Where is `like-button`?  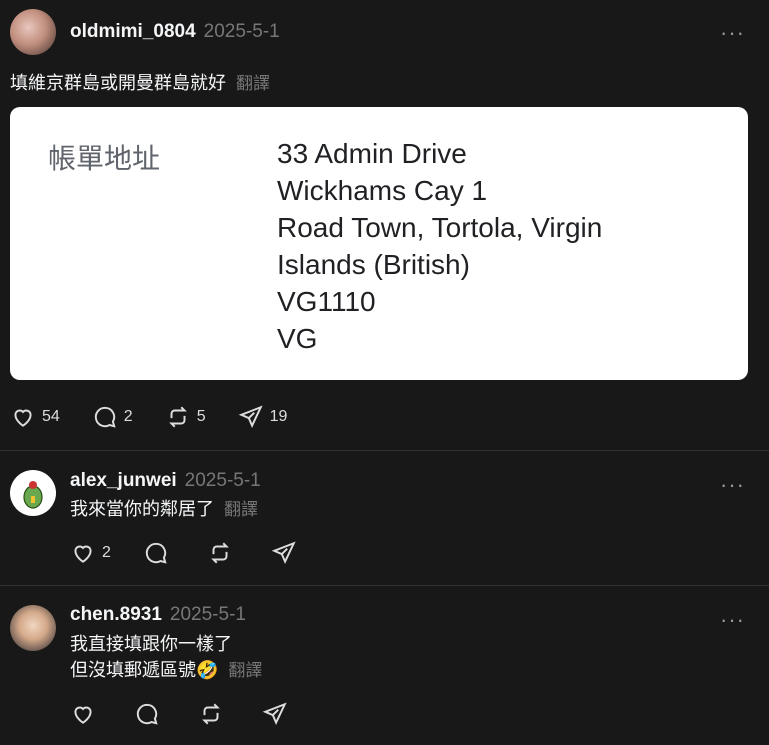 like-button is located at coordinates (86, 714).